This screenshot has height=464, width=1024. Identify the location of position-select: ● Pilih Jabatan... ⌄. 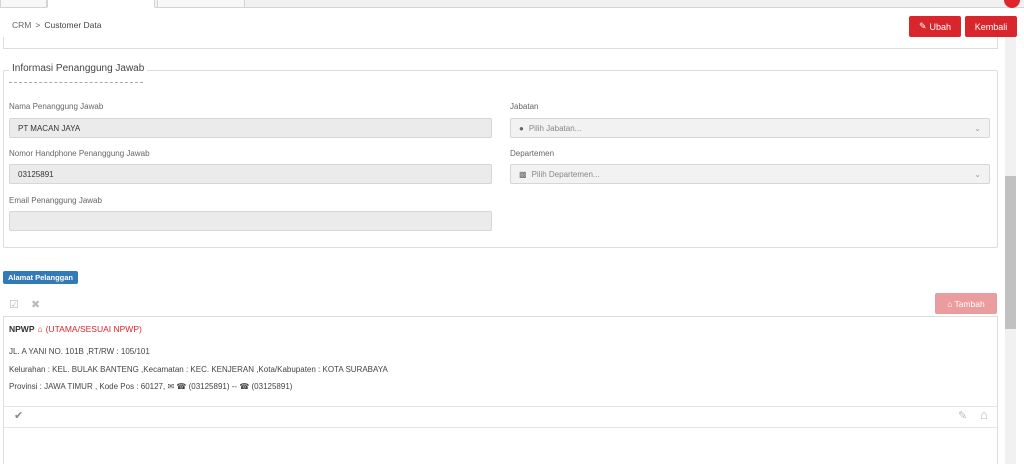
(750, 128).